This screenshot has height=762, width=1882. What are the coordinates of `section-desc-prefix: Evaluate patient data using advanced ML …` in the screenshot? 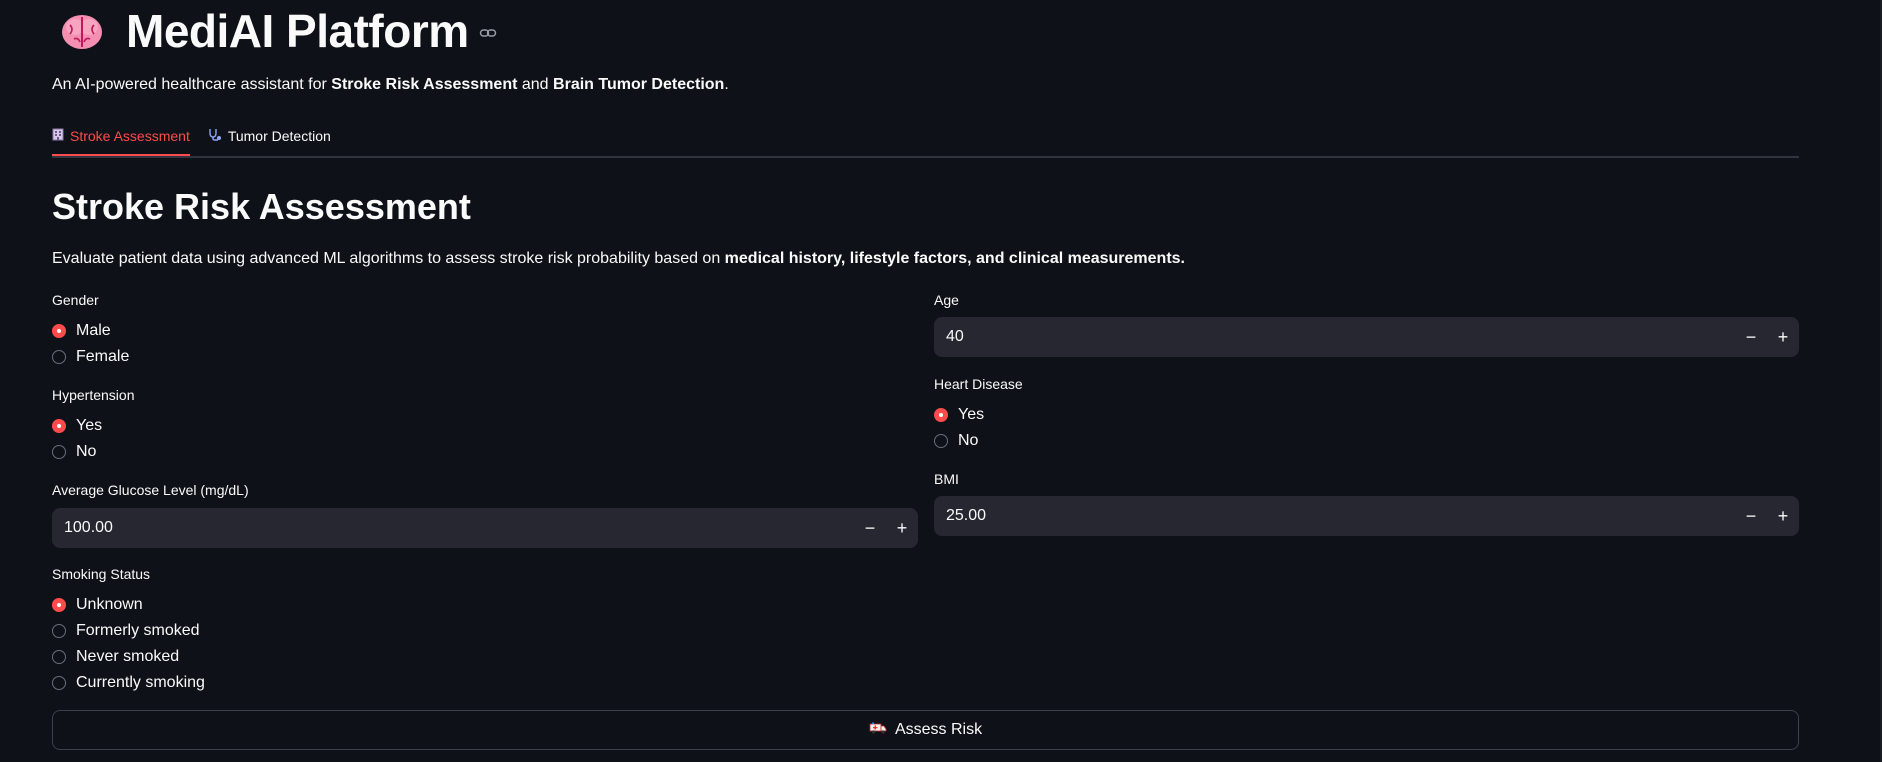 It's located at (388, 258).